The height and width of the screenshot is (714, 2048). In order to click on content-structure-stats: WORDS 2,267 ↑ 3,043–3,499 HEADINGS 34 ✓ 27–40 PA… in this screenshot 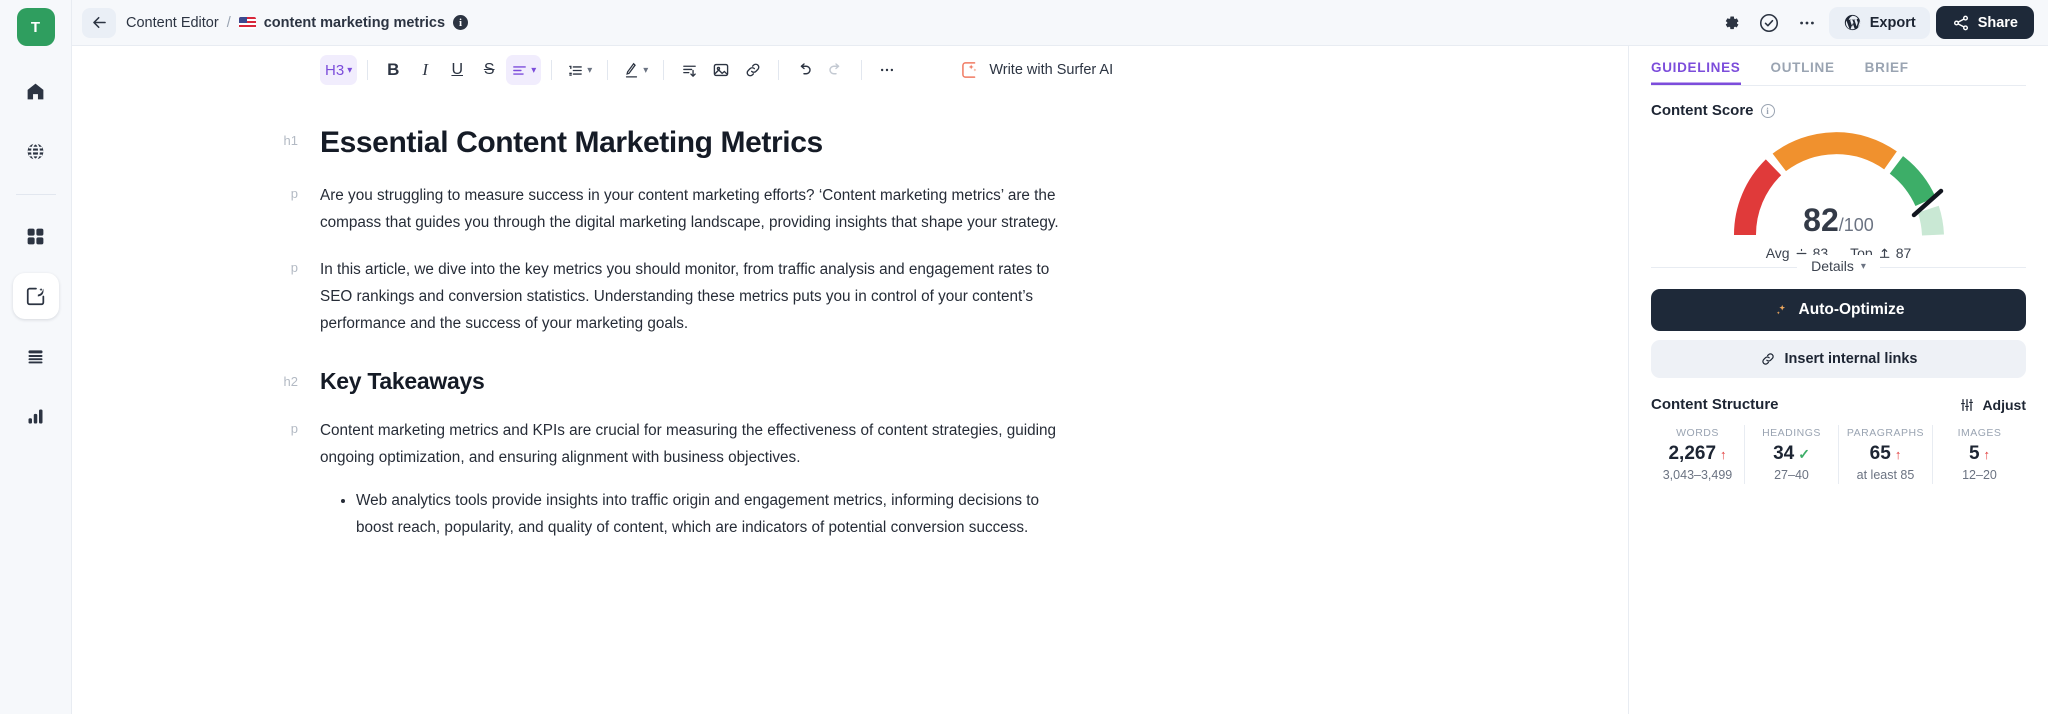, I will do `click(1838, 454)`.